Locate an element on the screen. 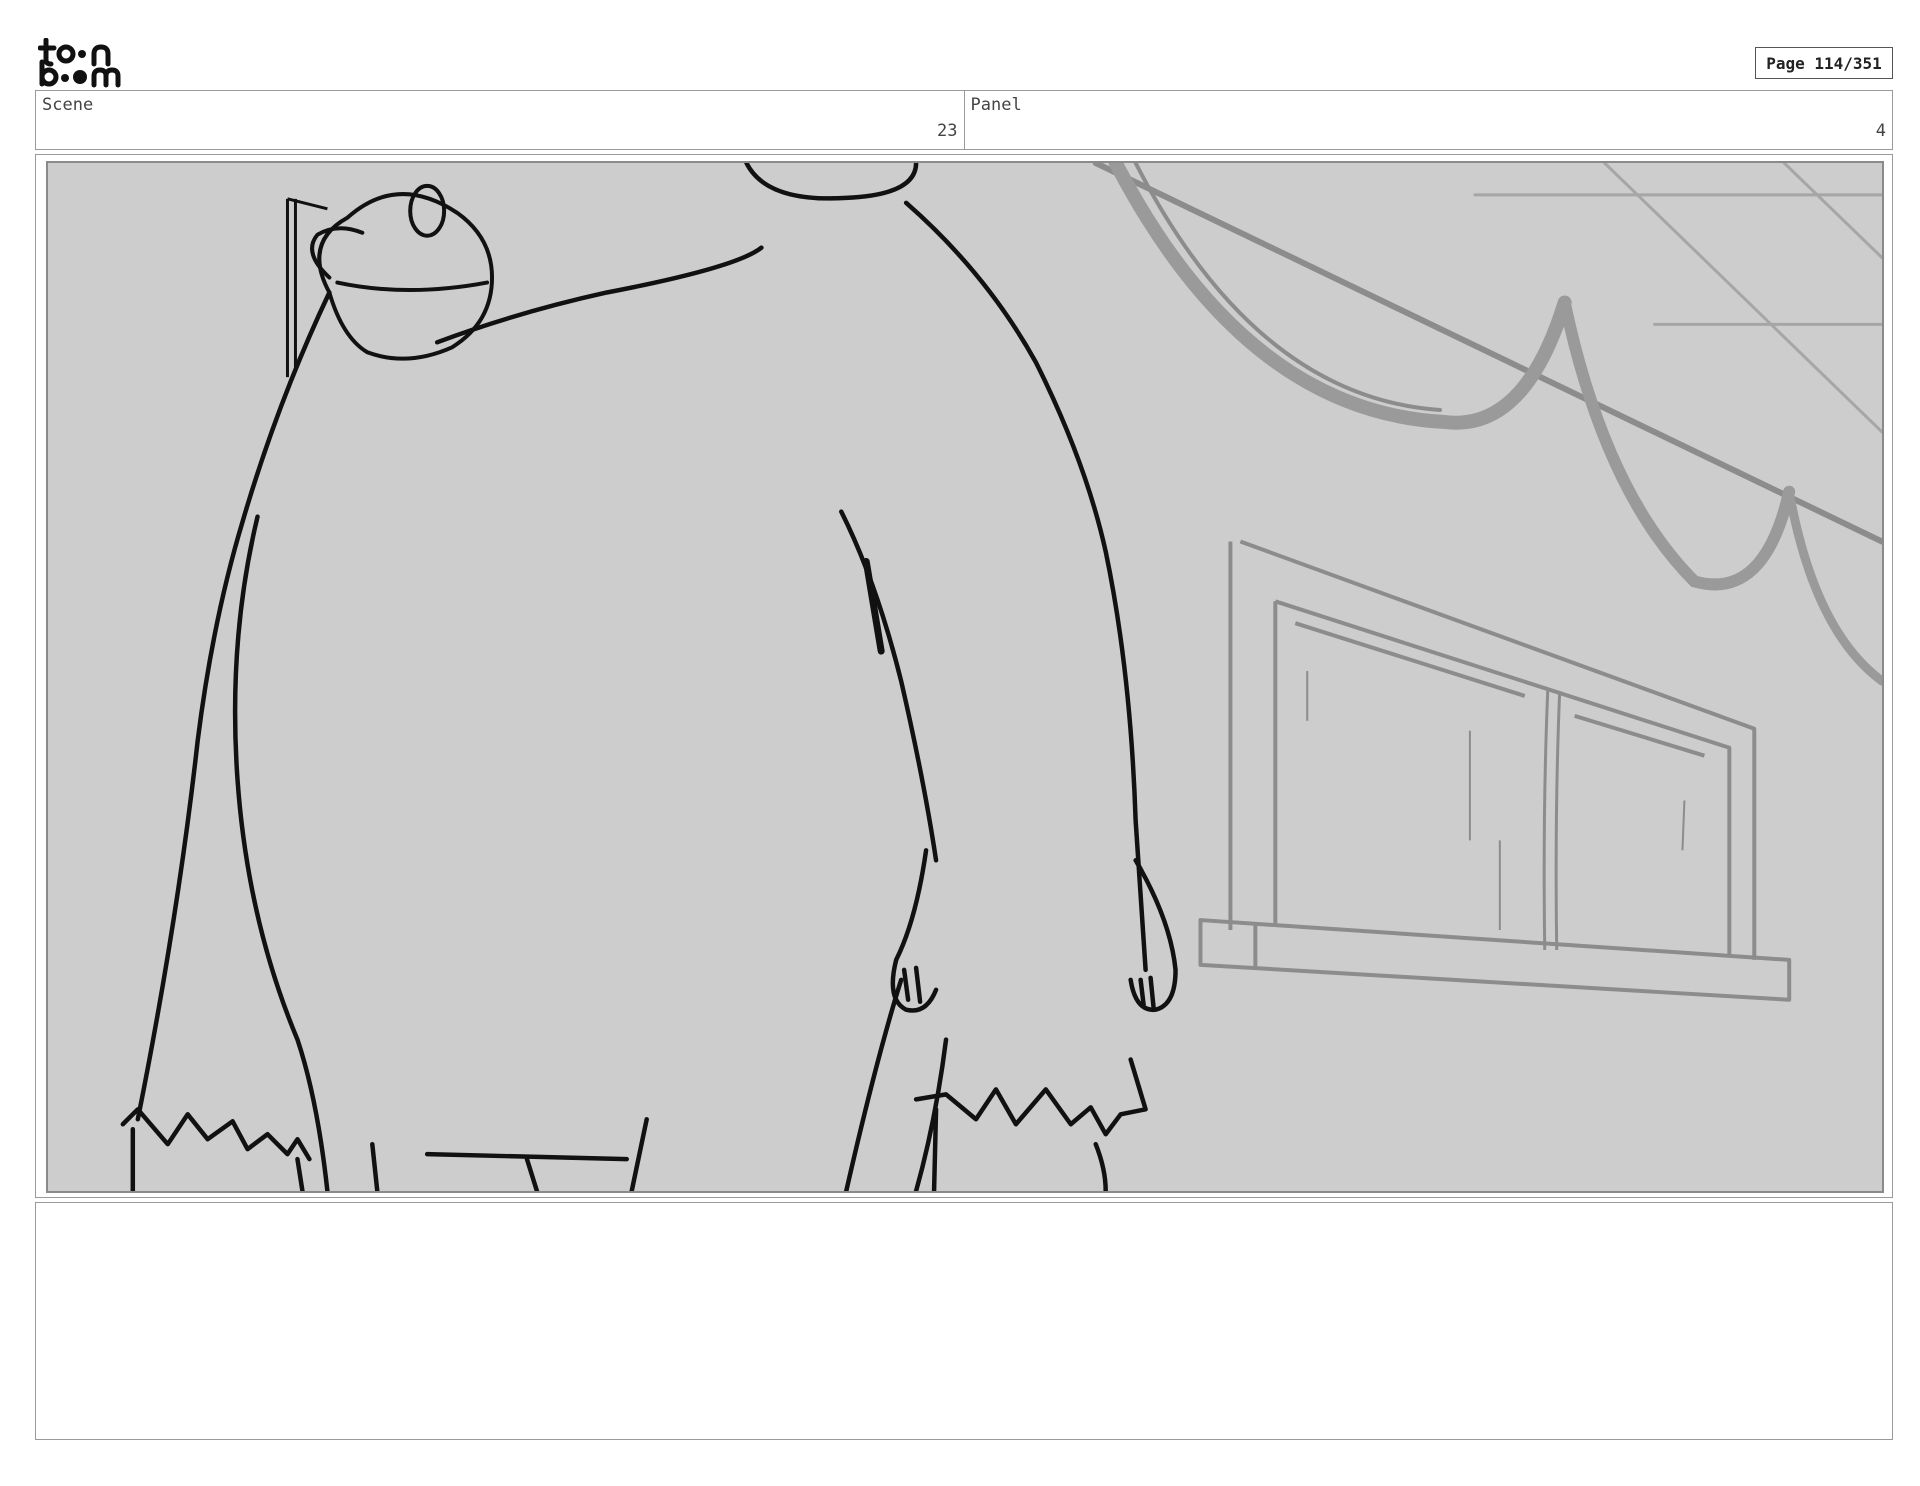 This screenshot has height=1486, width=1920. toonboom-logo-icon is located at coordinates (82, 63).